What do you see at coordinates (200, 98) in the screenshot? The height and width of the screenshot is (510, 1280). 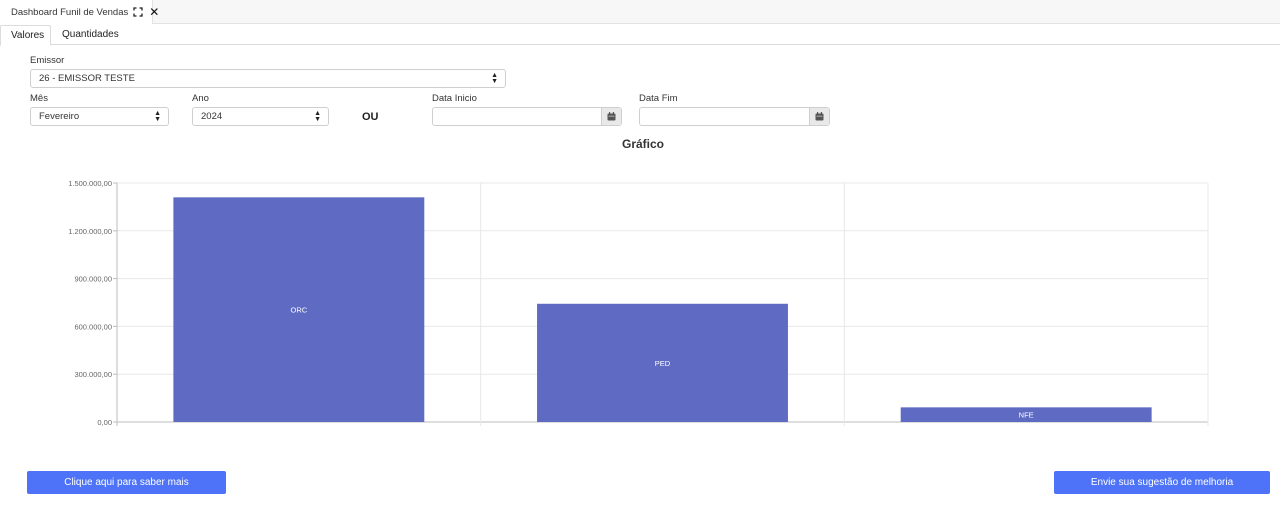 I see `ano-label: Ano` at bounding box center [200, 98].